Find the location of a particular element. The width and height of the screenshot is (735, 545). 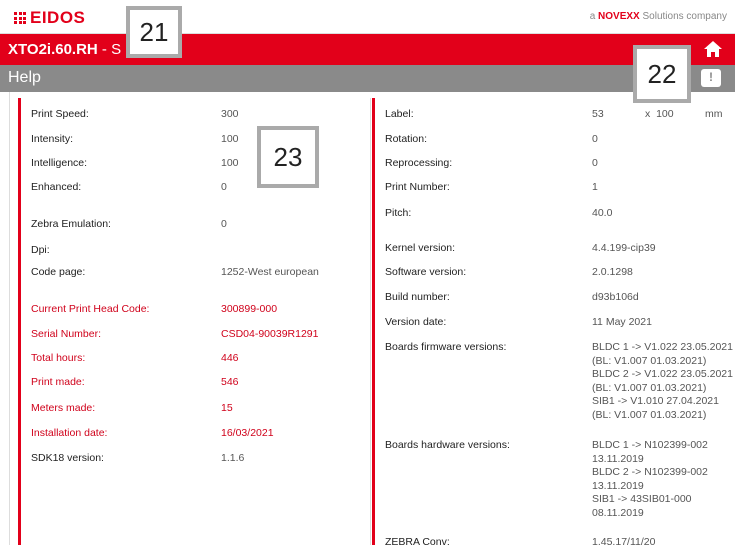

company-tagline: a NOVEXX Solutions company is located at coordinates (658, 16).